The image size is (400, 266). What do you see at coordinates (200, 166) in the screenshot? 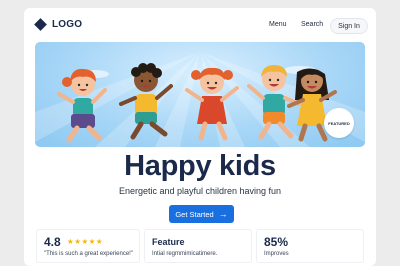
I see `page-title: Happy kids` at bounding box center [200, 166].